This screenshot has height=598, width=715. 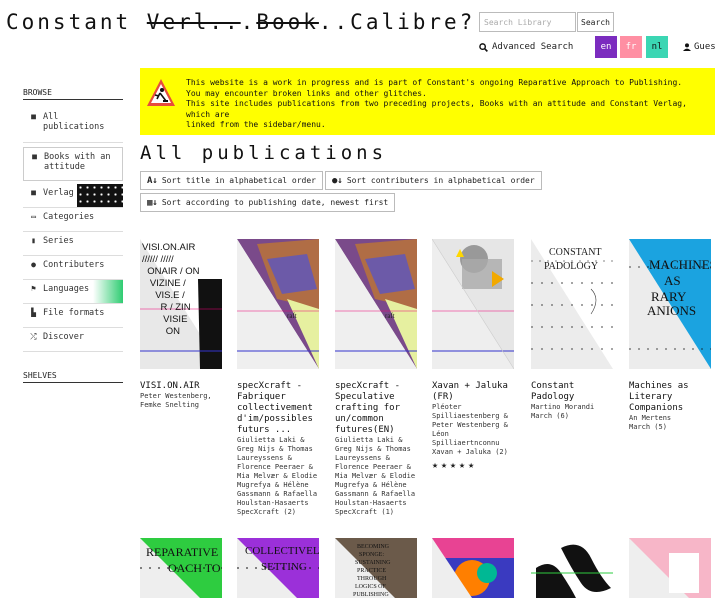 What do you see at coordinates (63, 337) in the screenshot?
I see `sidebar-item-label: Discover` at bounding box center [63, 337].